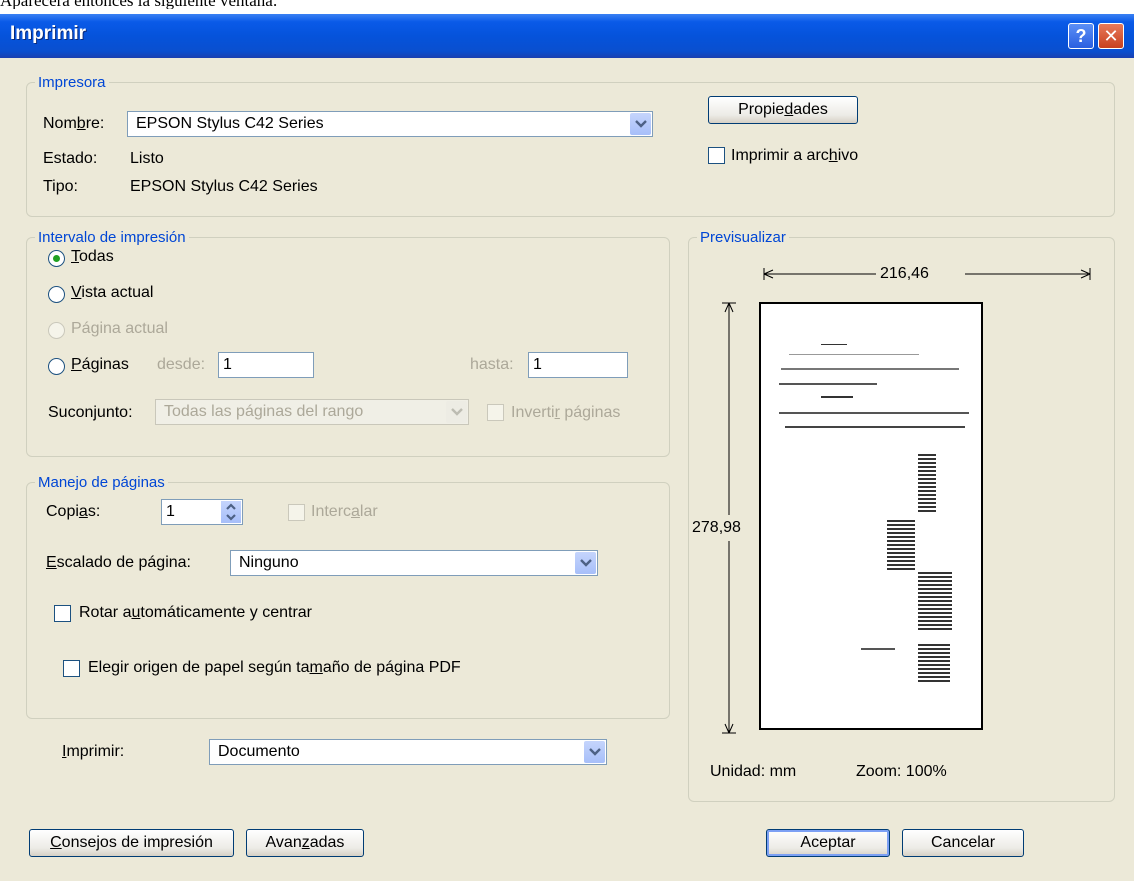 The height and width of the screenshot is (881, 1134). What do you see at coordinates (147, 158) in the screenshot?
I see `printer-status-value: Listo` at bounding box center [147, 158].